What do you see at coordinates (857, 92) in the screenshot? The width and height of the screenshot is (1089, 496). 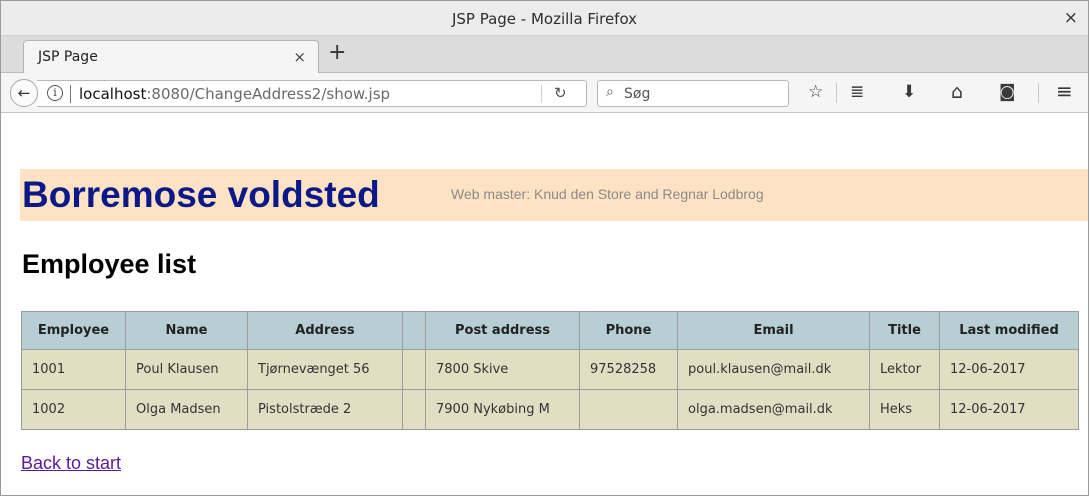 I see `reading-list-icon: ≣` at bounding box center [857, 92].